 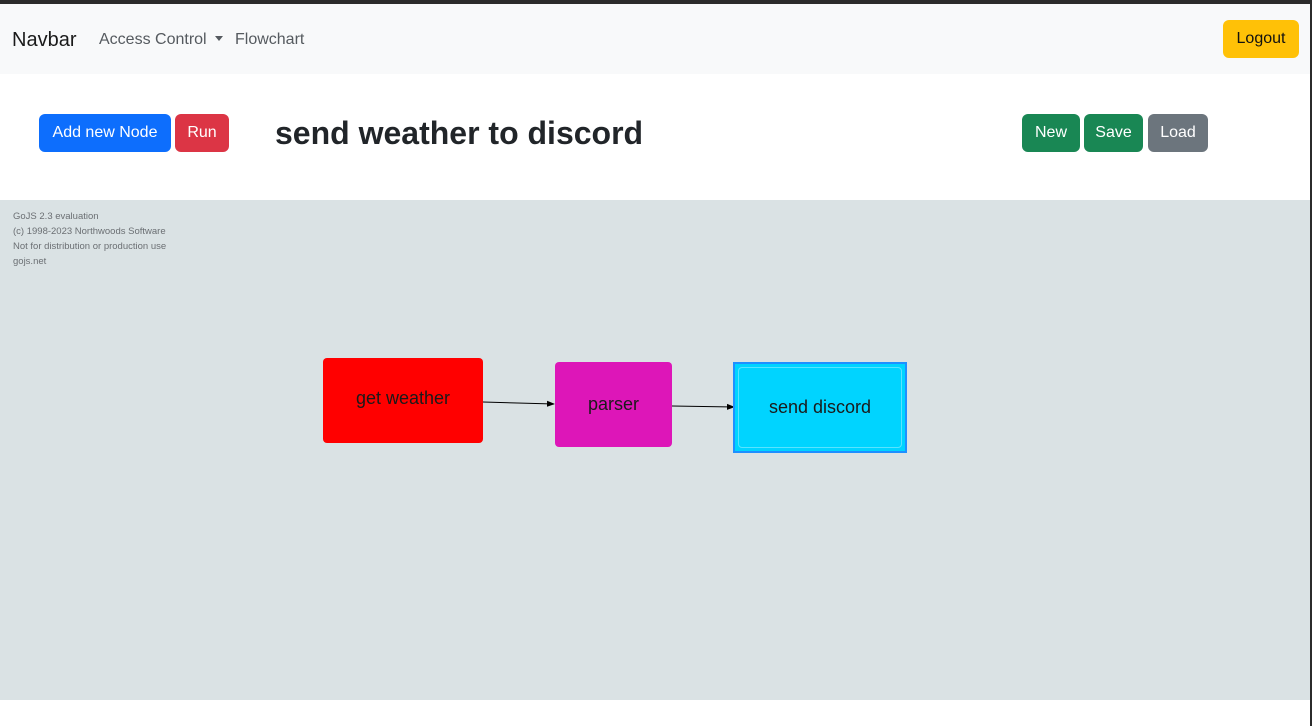 I want to click on link-parser-to-discord, so click(x=703, y=406).